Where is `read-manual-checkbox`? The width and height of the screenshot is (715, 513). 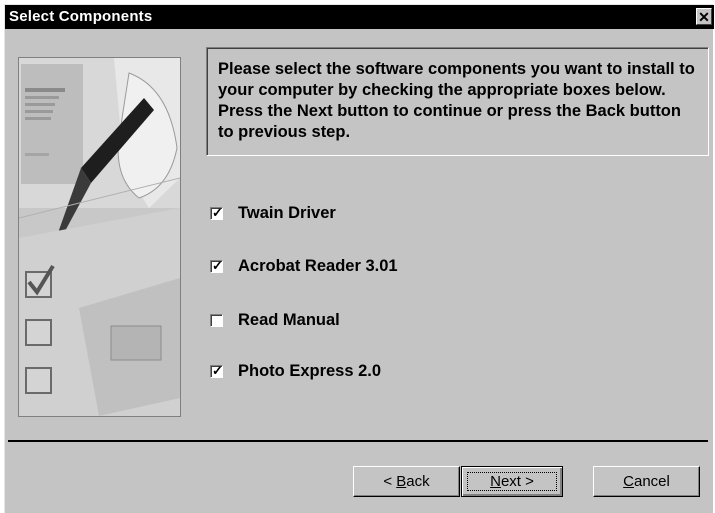
read-manual-checkbox is located at coordinates (216, 320).